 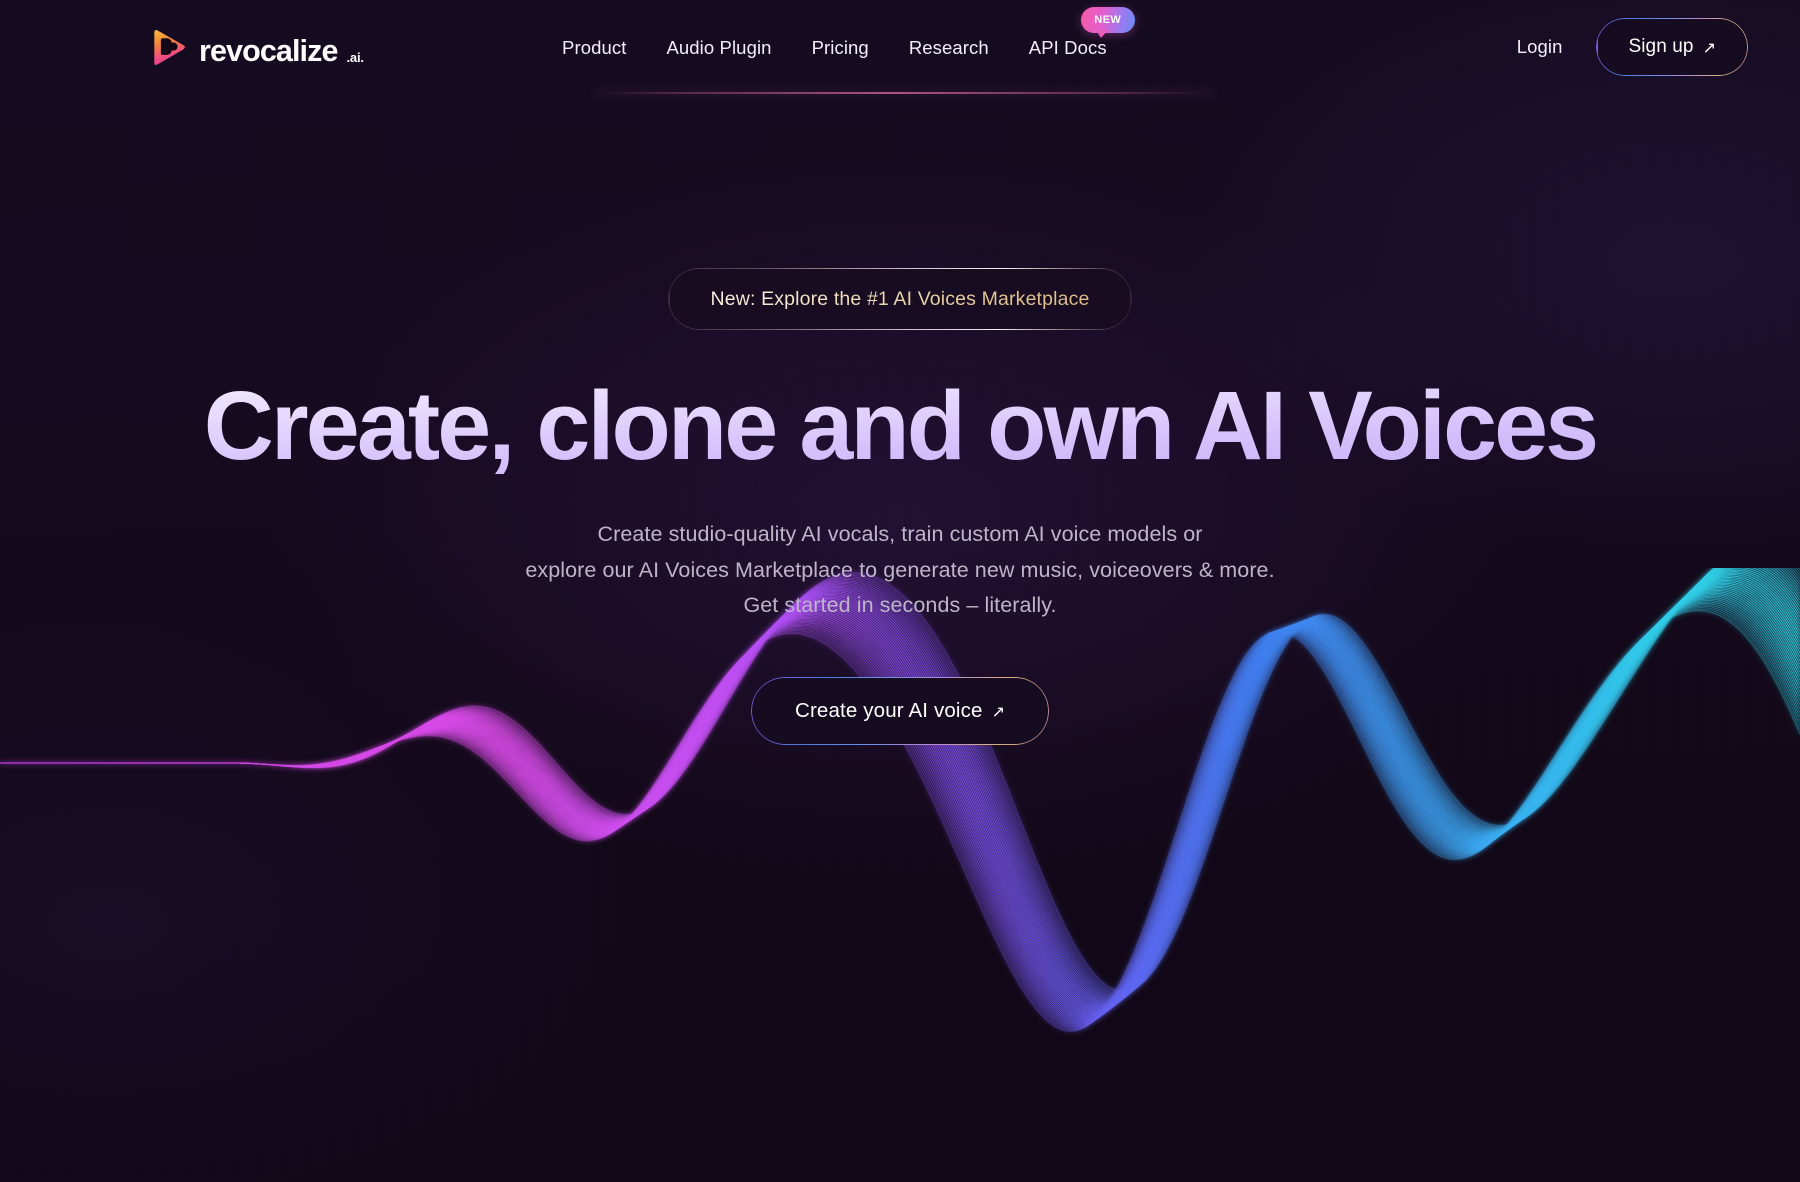 I want to click on header-actions: Login Sign up ↗, so click(x=1630, y=47).